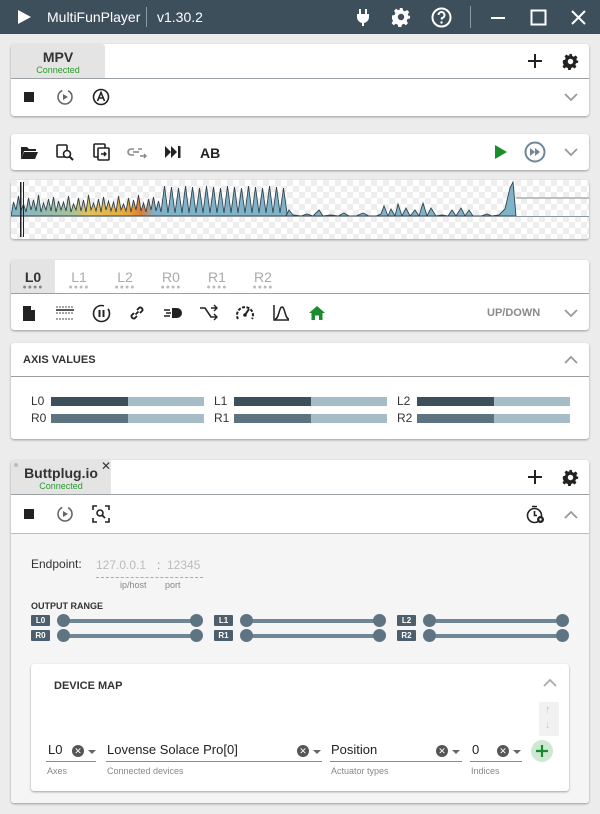 Image resolution: width=600 pixels, height=814 pixels. I want to click on split-arrows-icon, so click(209, 313).